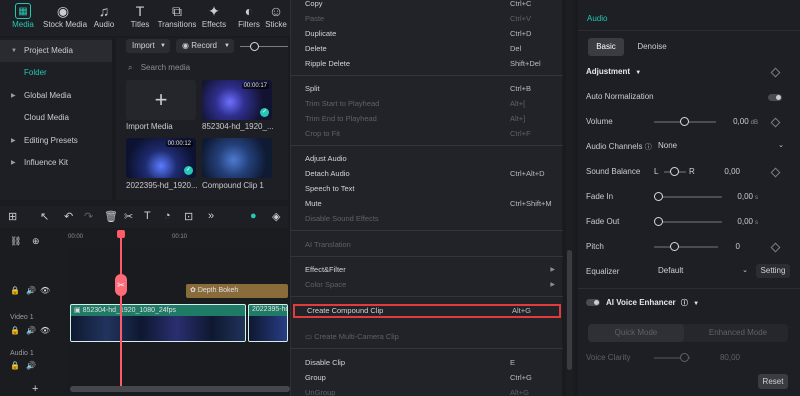 Image resolution: width=800 pixels, height=396 pixels. Describe the element at coordinates (684, 121) in the screenshot. I see `volume-slider-knob` at that location.